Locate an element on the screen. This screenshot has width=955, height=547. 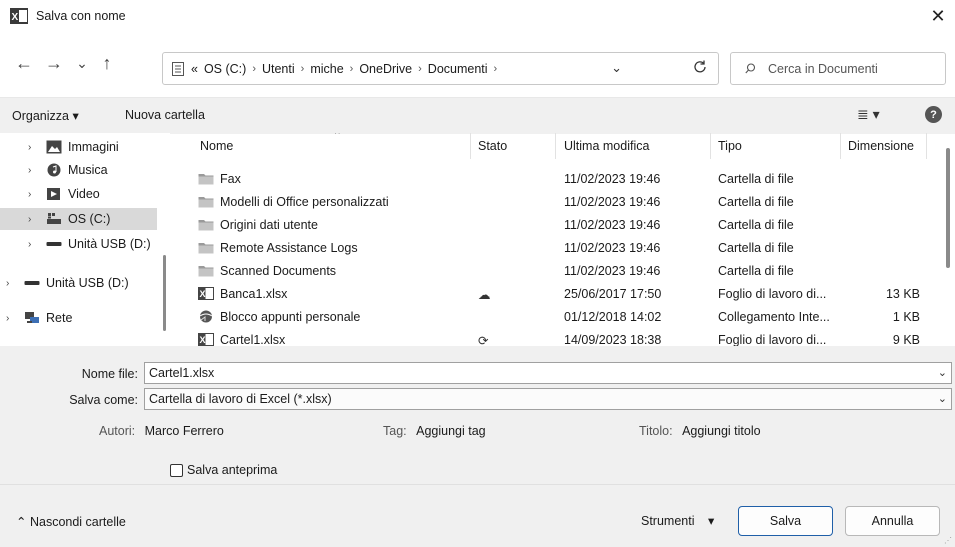
organize-menu: Organizza ▾ is located at coordinates (45, 115).